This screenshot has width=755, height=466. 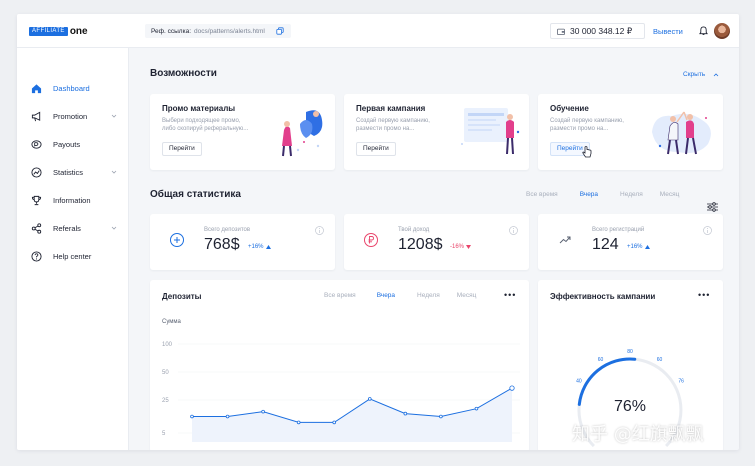 What do you see at coordinates (165, 373) in the screenshot?
I see `chart-y-tick-label: 50` at bounding box center [165, 373].